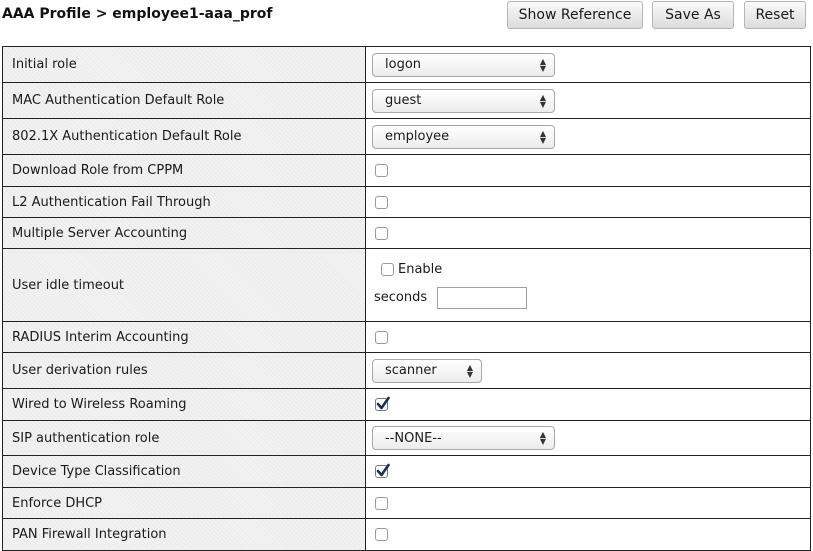 The image size is (813, 551). Describe the element at coordinates (184, 438) in the screenshot. I see `sip-auth-role-label: SIP authentication role` at that location.